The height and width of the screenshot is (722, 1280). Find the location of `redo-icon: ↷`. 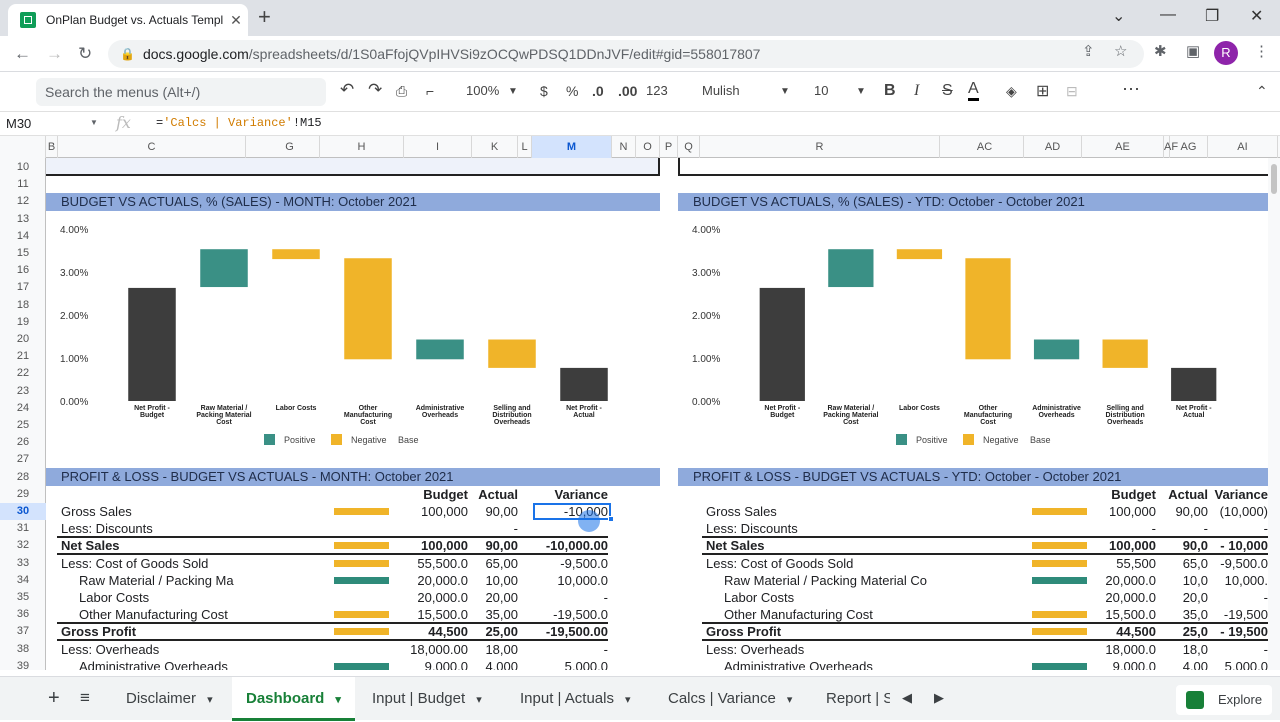

redo-icon: ↷ is located at coordinates (375, 90).